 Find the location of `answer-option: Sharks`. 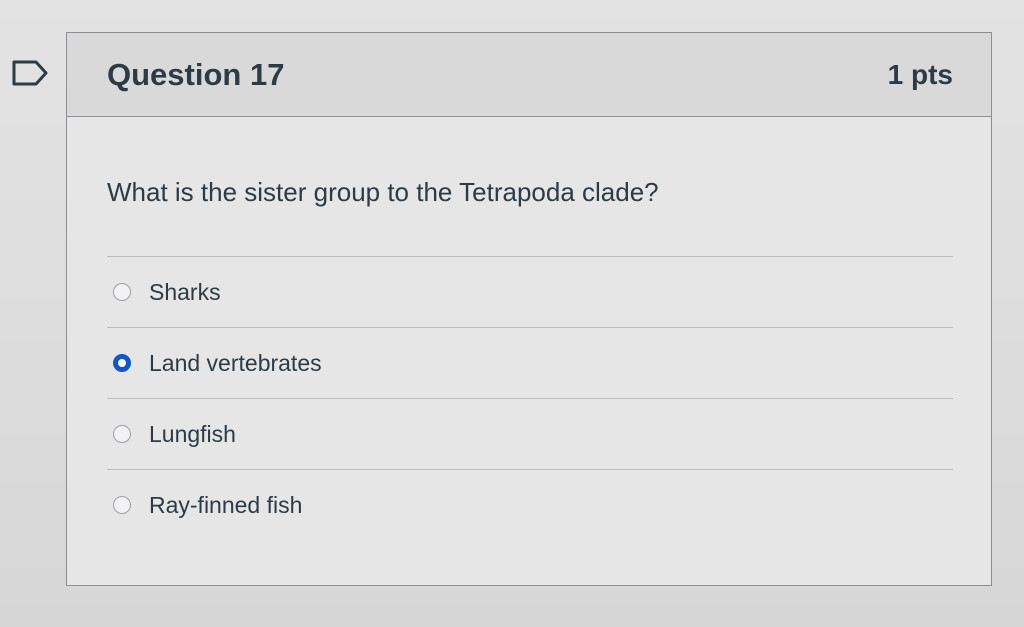

answer-option: Sharks is located at coordinates (530, 291).